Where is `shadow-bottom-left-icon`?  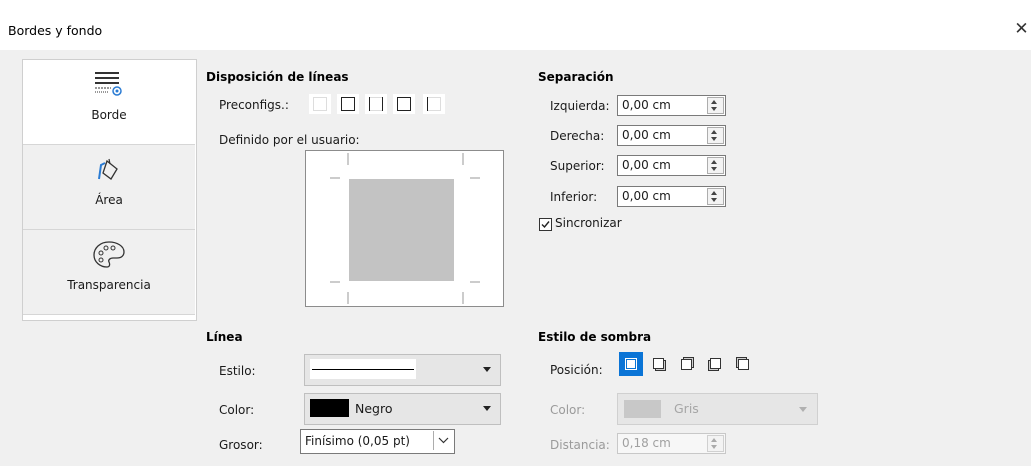 shadow-bottom-left-icon is located at coordinates (714, 364).